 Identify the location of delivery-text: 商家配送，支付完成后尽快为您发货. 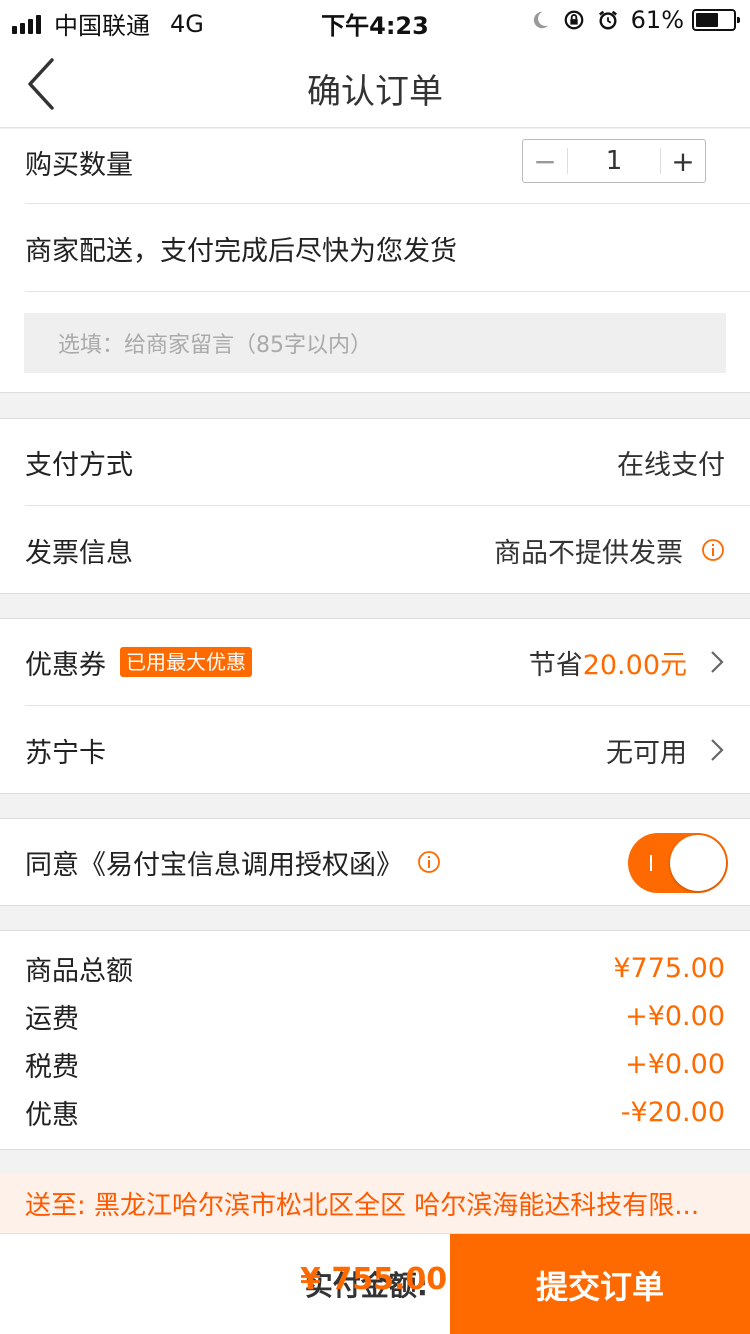
(241, 251).